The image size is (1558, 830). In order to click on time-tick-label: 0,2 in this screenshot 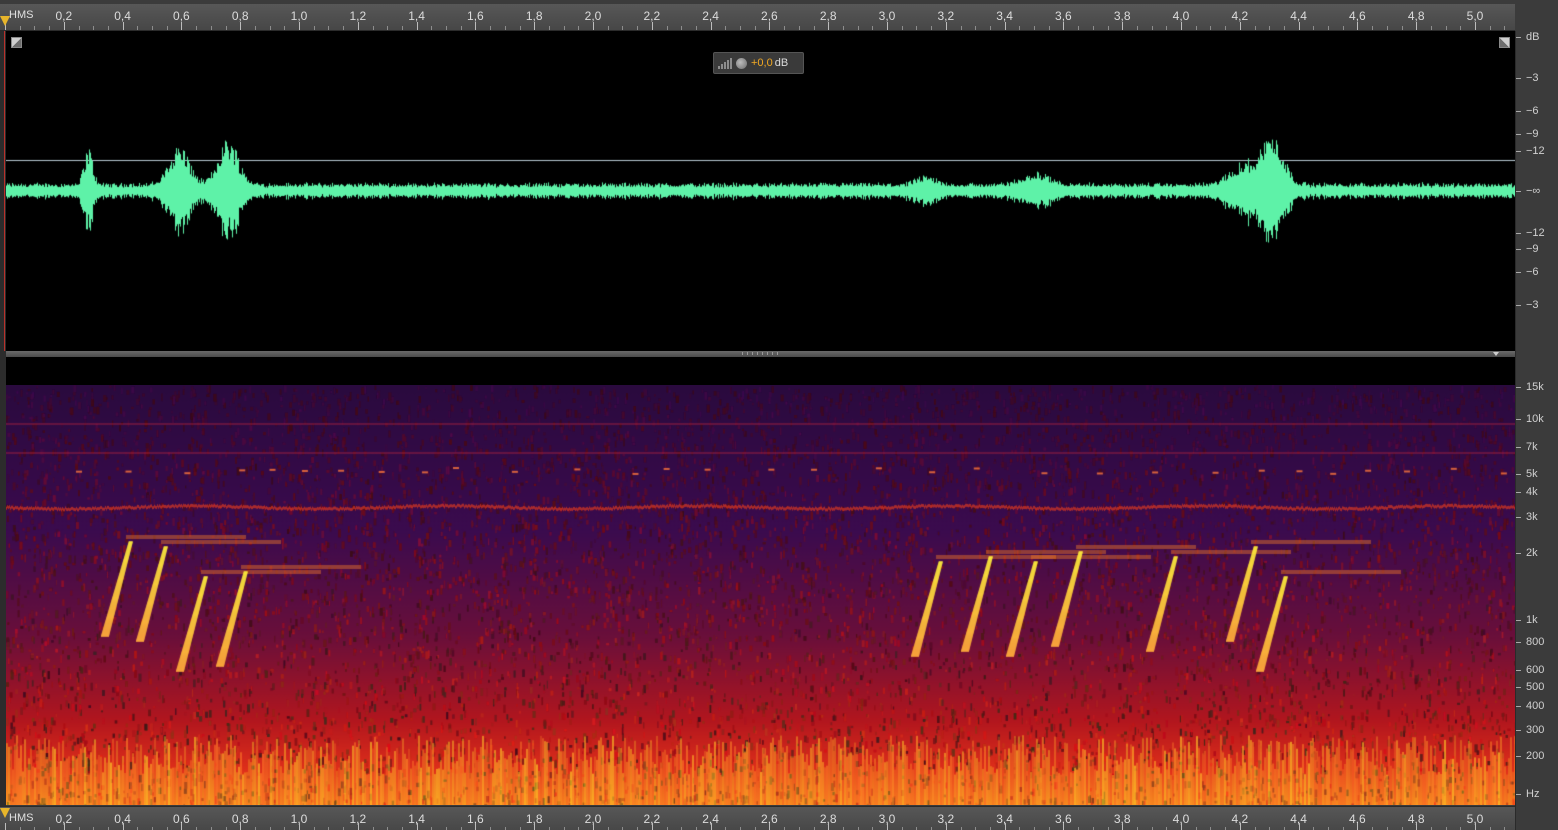, I will do `click(64, 16)`.